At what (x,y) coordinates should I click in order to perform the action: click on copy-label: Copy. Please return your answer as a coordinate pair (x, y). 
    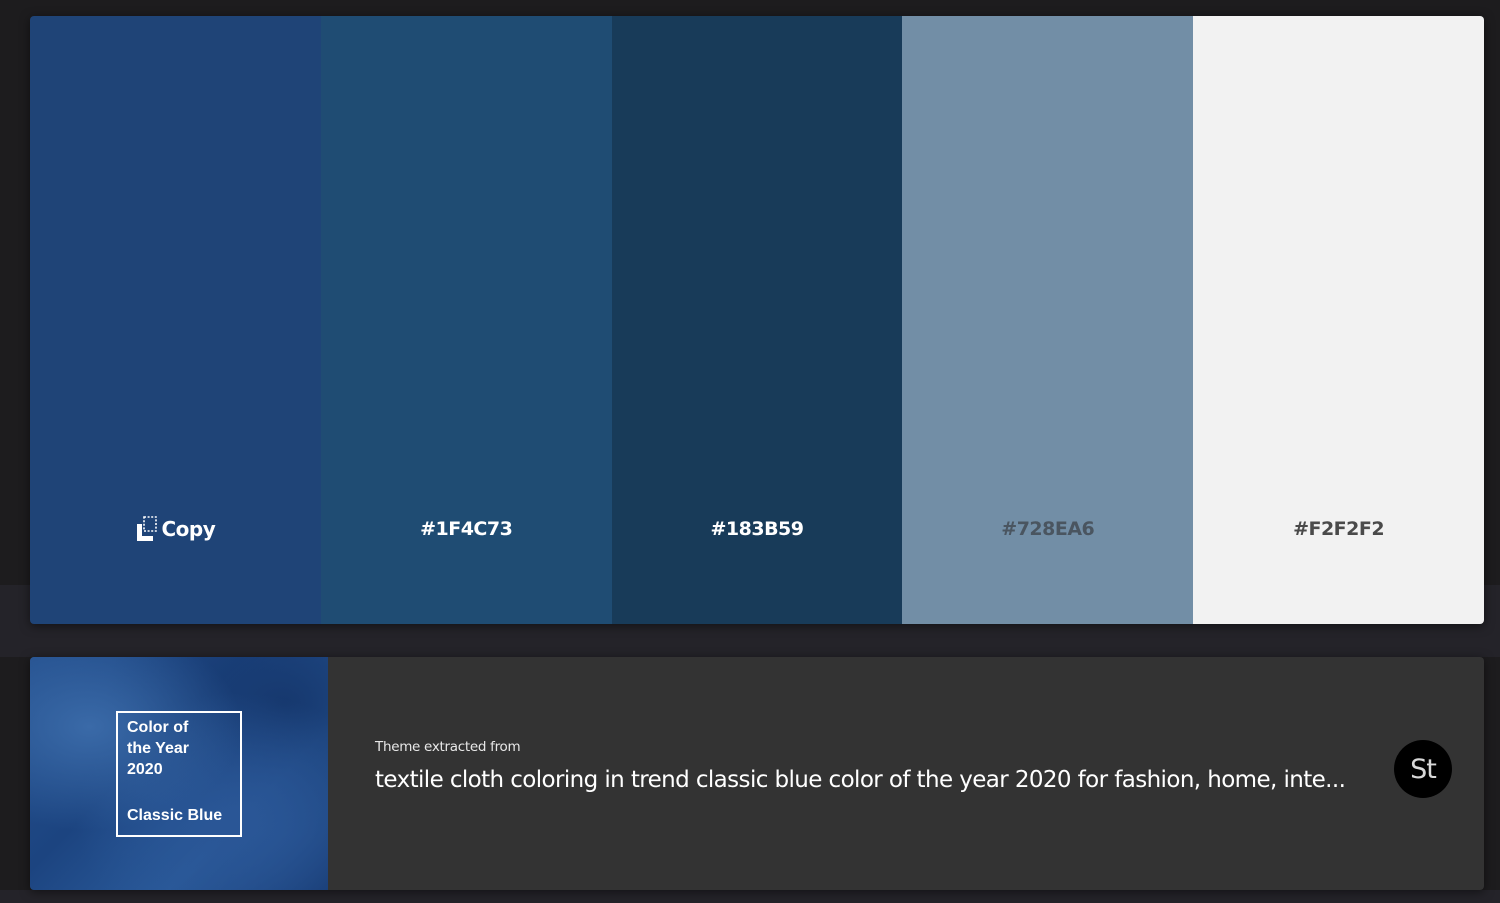
    Looking at the image, I should click on (188, 529).